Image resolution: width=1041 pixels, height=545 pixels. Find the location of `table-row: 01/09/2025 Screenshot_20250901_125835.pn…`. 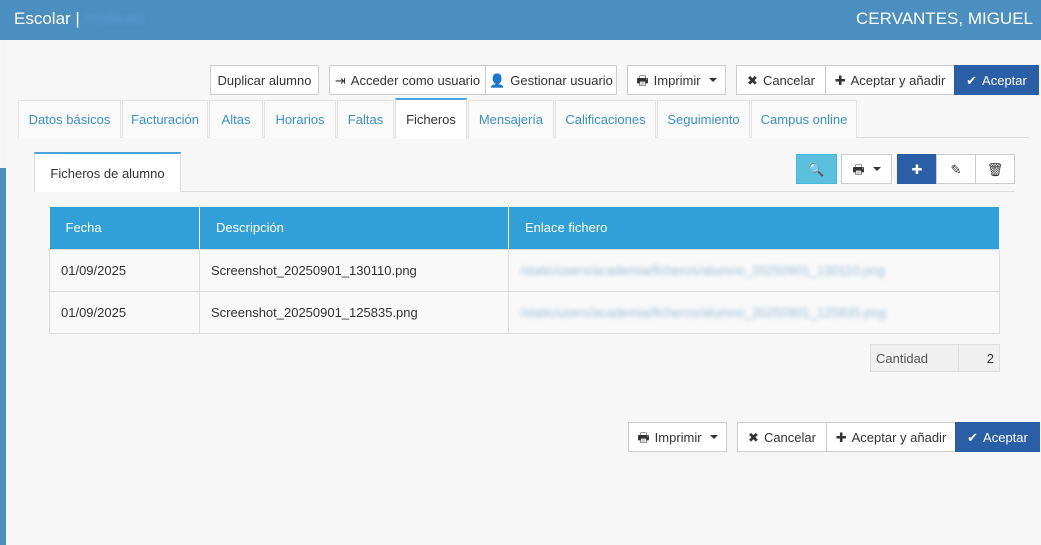

table-row: 01/09/2025 Screenshot_20250901_125835.pn… is located at coordinates (524, 312).